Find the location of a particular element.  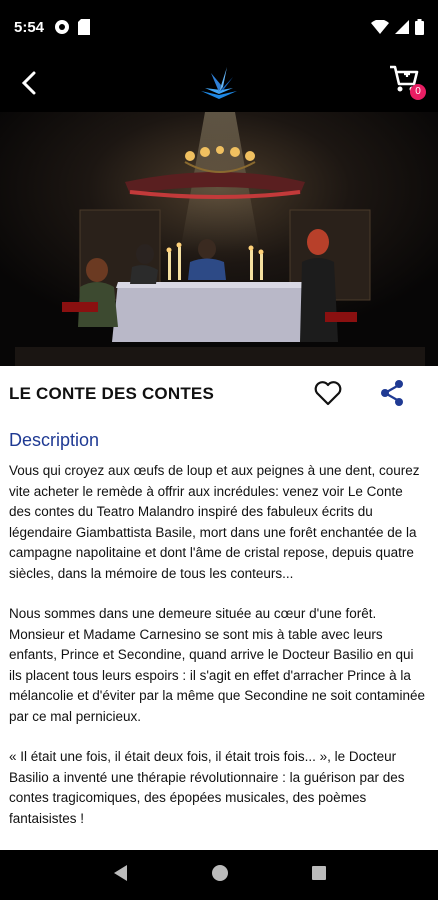

status-system-icons is located at coordinates (397, 27).